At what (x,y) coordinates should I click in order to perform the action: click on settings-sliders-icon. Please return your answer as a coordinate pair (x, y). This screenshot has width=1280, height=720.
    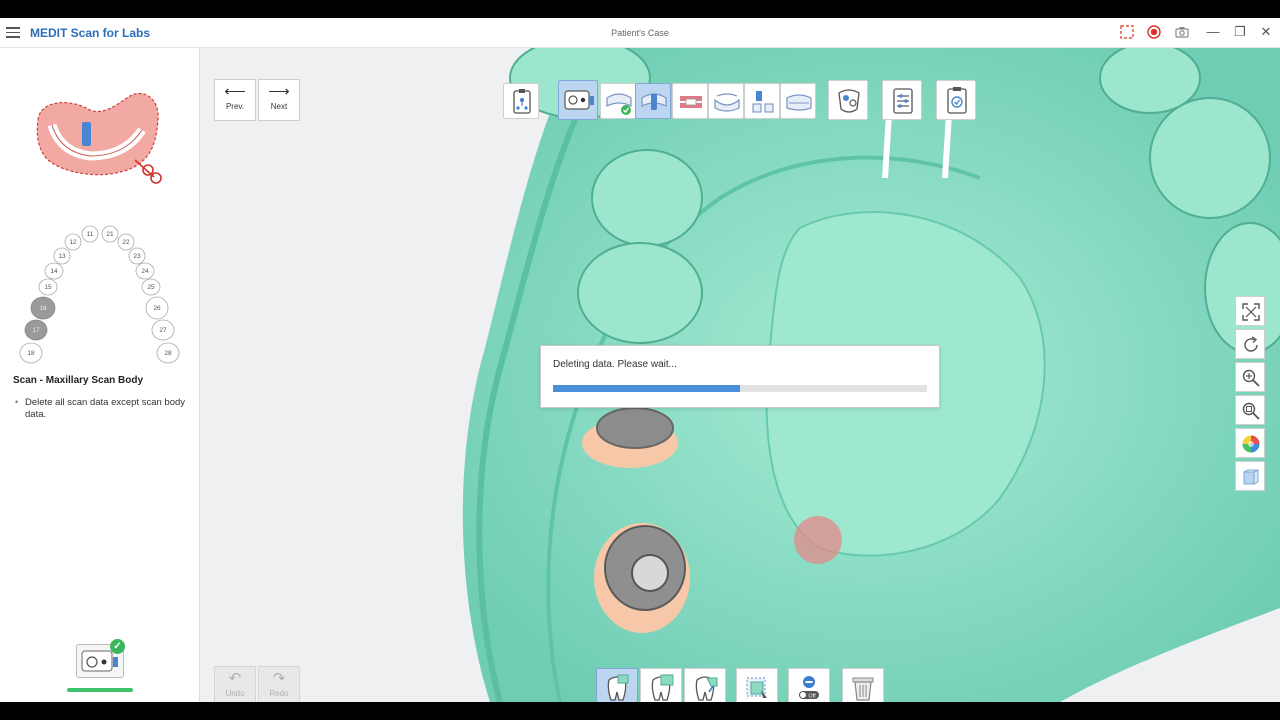
    Looking at the image, I should click on (903, 101).